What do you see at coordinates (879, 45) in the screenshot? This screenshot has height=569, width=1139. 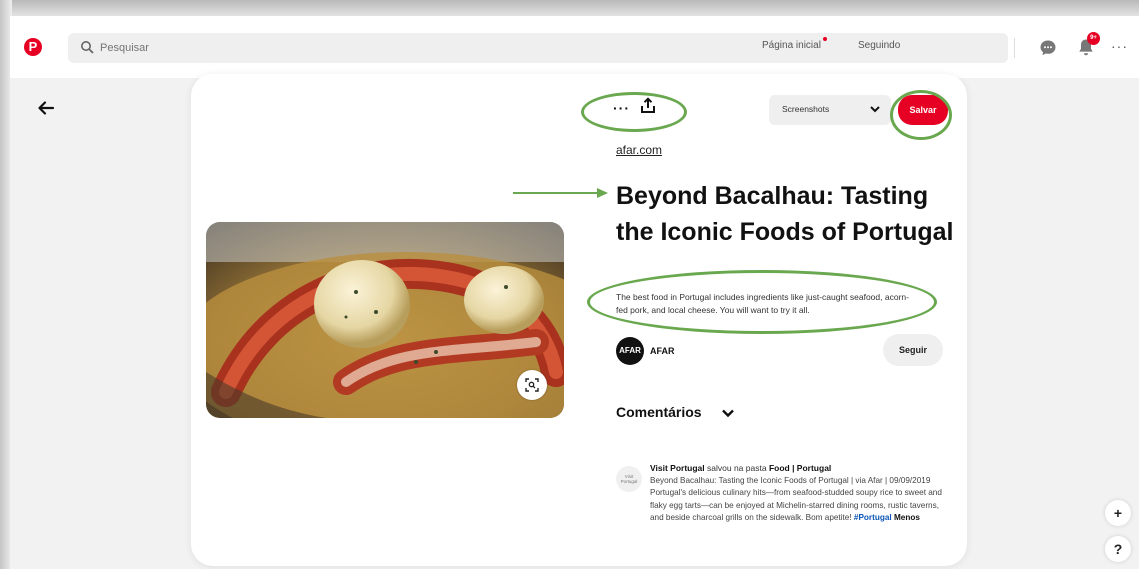 I see `nav-following-link: Seguindo` at bounding box center [879, 45].